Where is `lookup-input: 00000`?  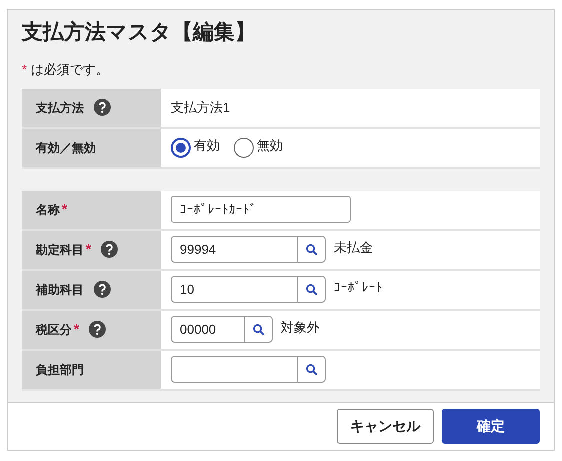
lookup-input: 00000 is located at coordinates (207, 329).